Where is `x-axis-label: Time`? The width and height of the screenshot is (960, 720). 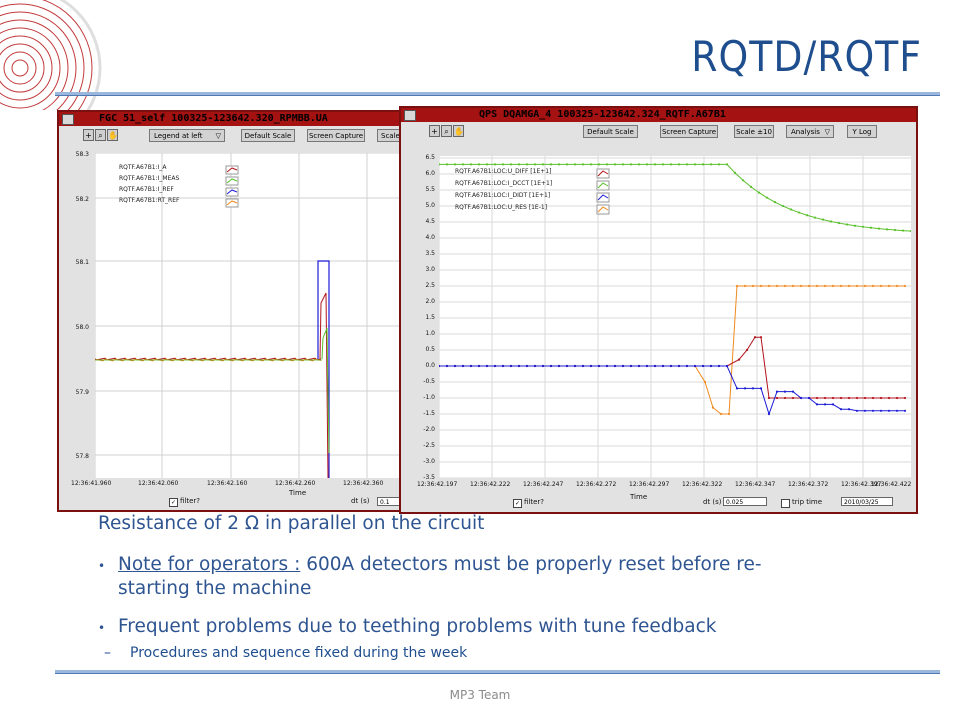 x-axis-label: Time is located at coordinates (298, 493).